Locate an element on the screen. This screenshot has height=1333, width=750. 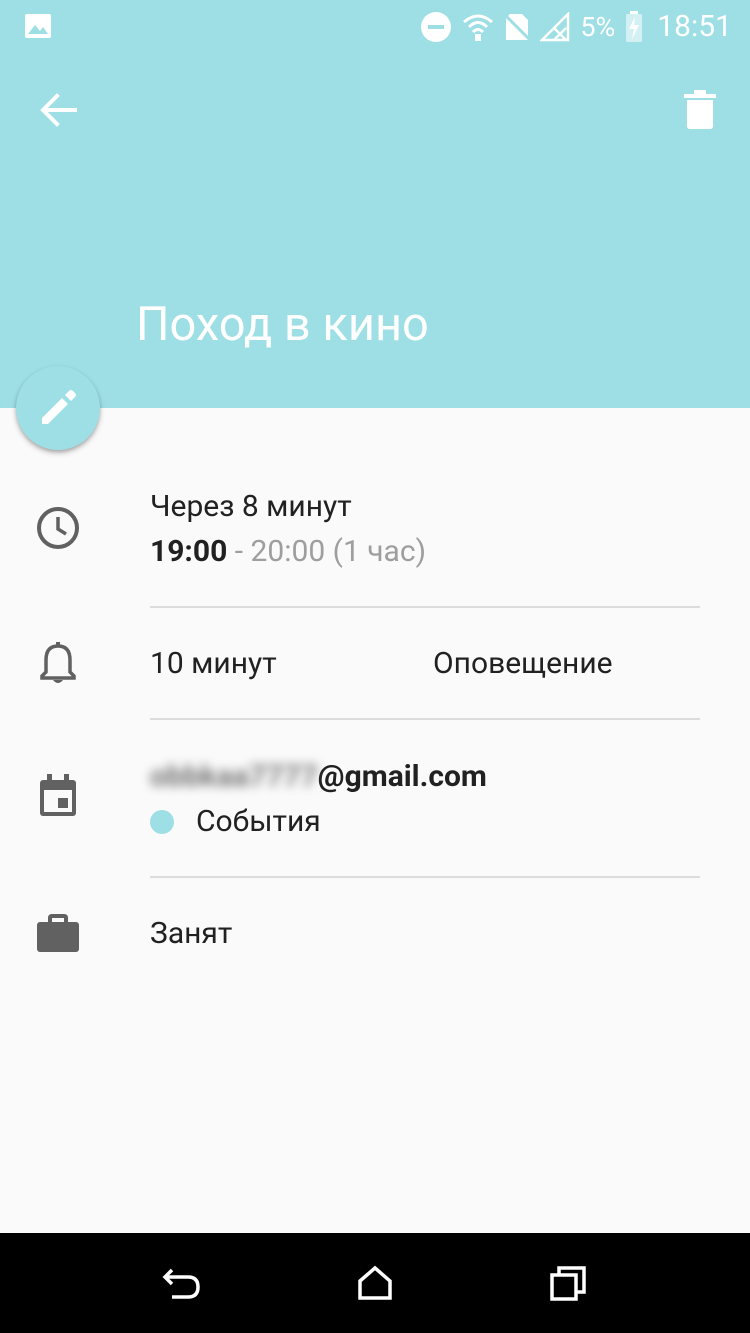
availability-status: Занят is located at coordinates (191, 933).